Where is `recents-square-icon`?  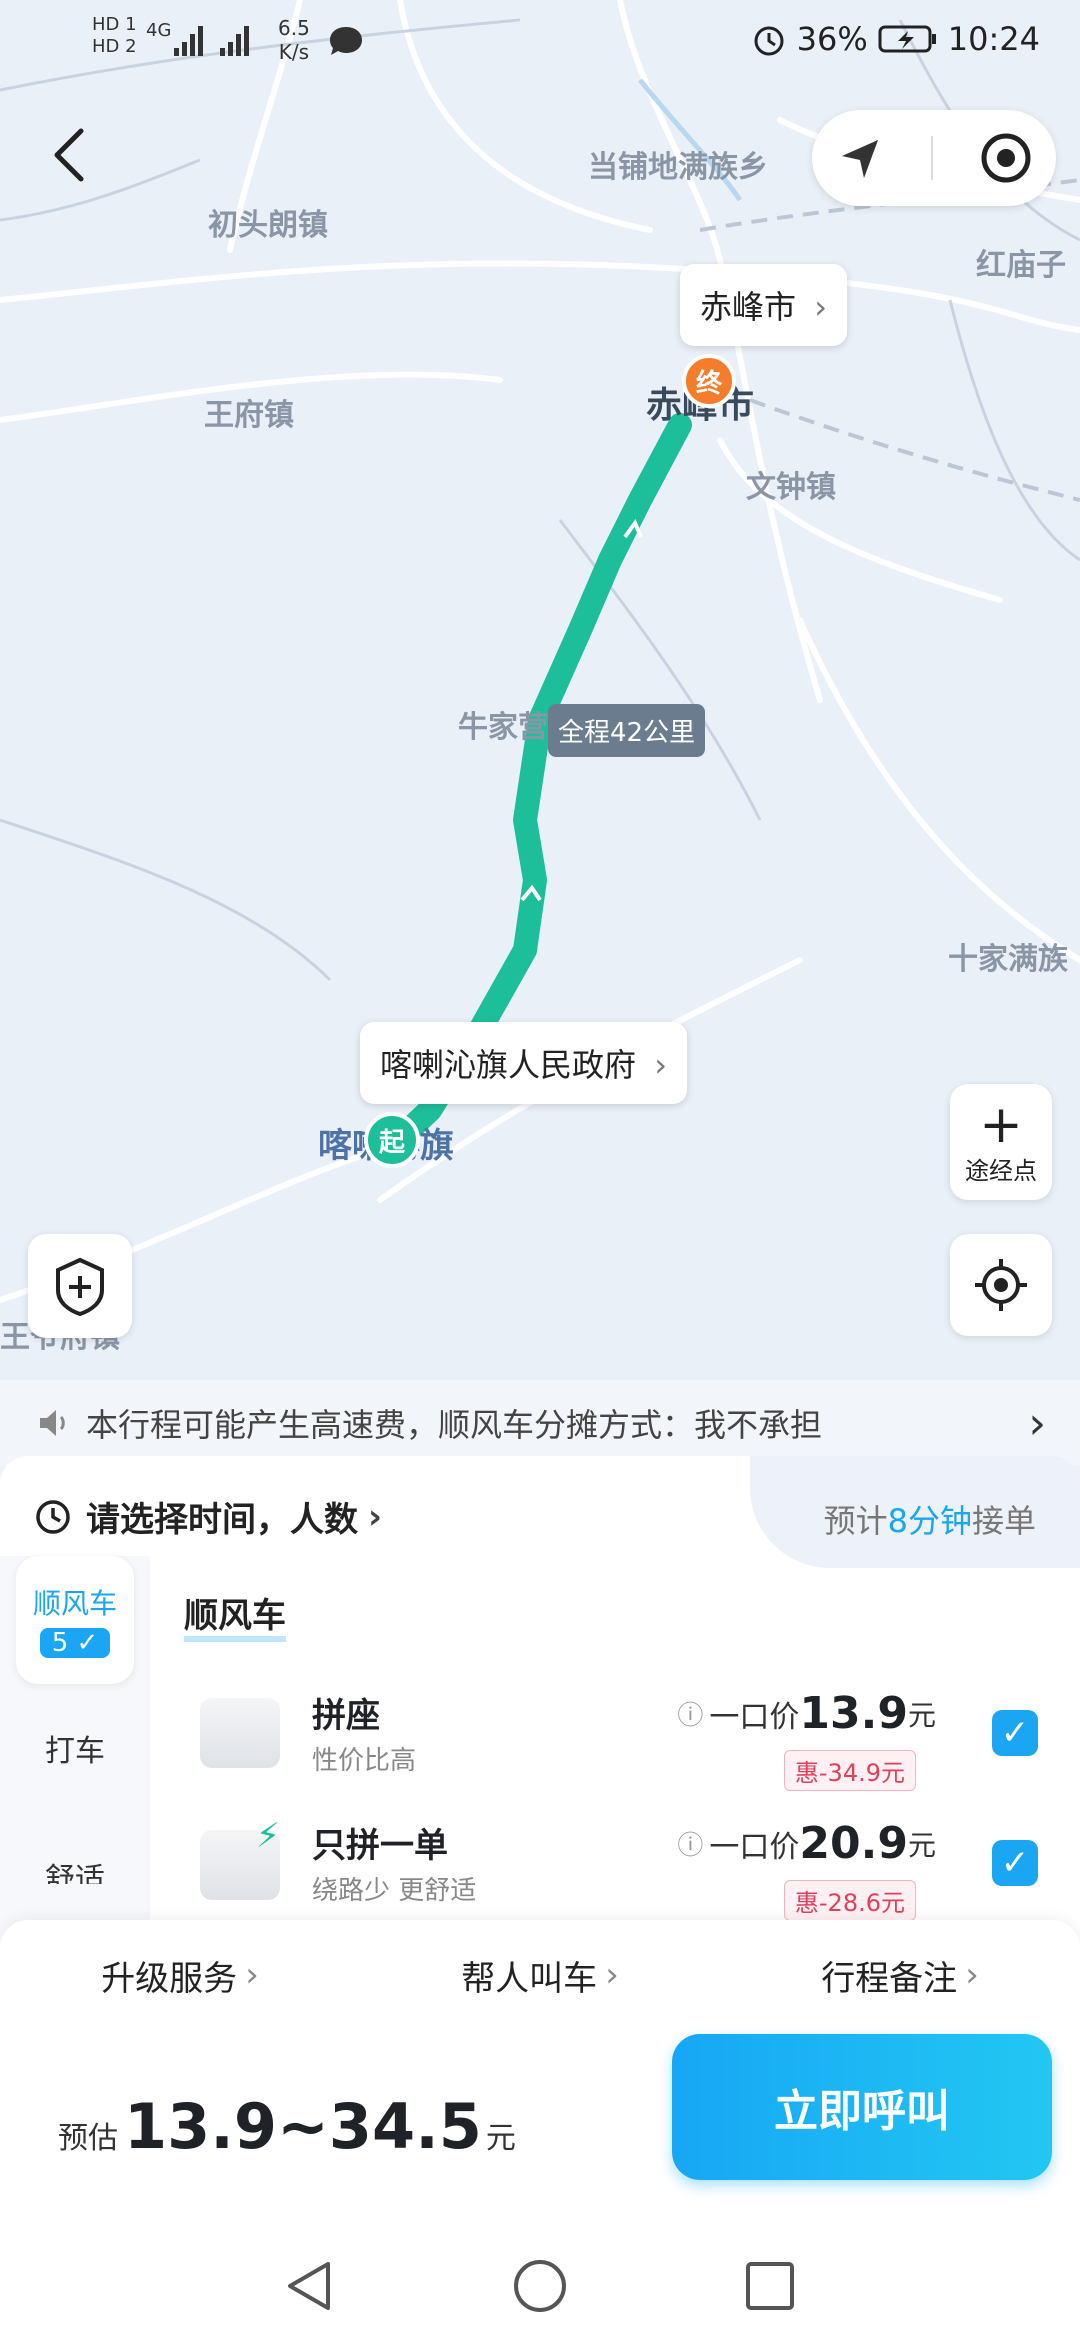
recents-square-icon is located at coordinates (770, 2286).